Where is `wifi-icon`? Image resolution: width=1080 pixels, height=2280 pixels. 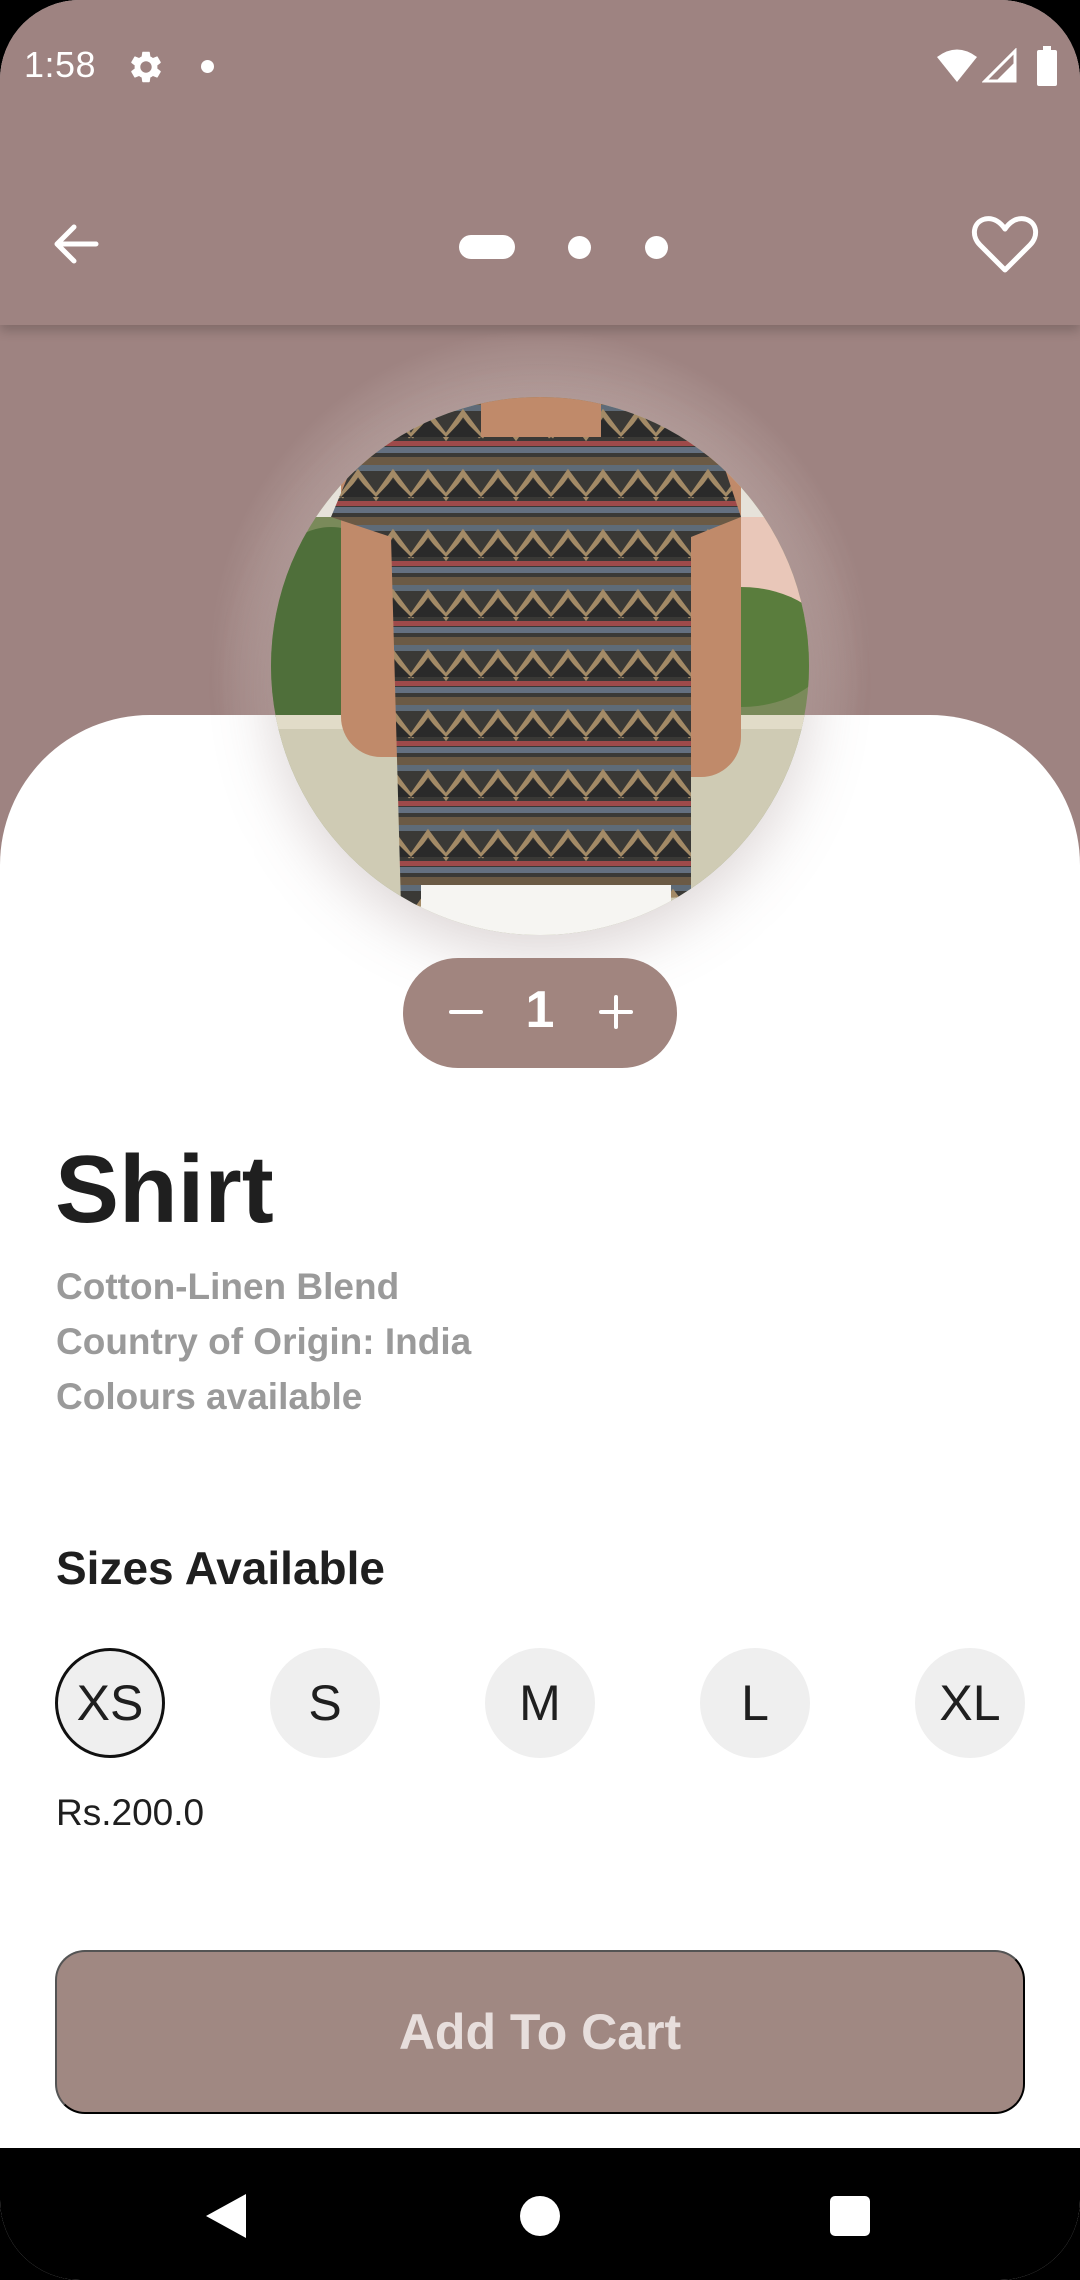
wifi-icon is located at coordinates (957, 65).